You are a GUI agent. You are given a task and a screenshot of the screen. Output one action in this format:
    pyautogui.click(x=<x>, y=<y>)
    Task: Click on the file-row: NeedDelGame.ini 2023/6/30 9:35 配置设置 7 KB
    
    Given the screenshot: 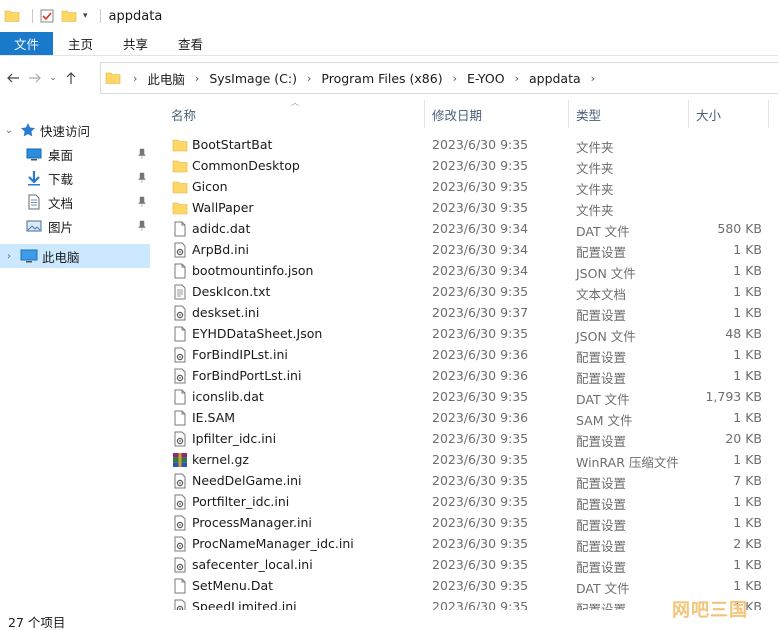 What is the action you would take?
    pyautogui.click(x=469, y=480)
    